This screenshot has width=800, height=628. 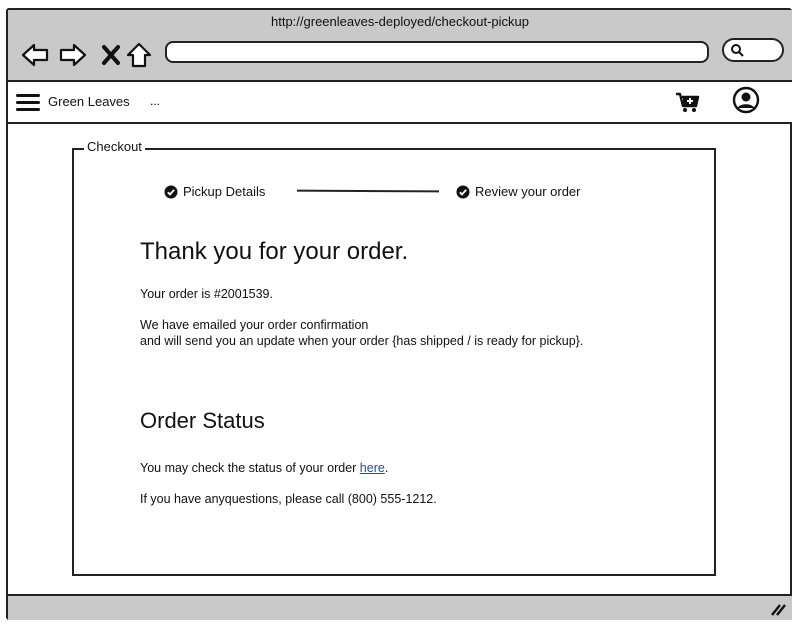 What do you see at coordinates (73, 55) in the screenshot?
I see `forward-icon` at bounding box center [73, 55].